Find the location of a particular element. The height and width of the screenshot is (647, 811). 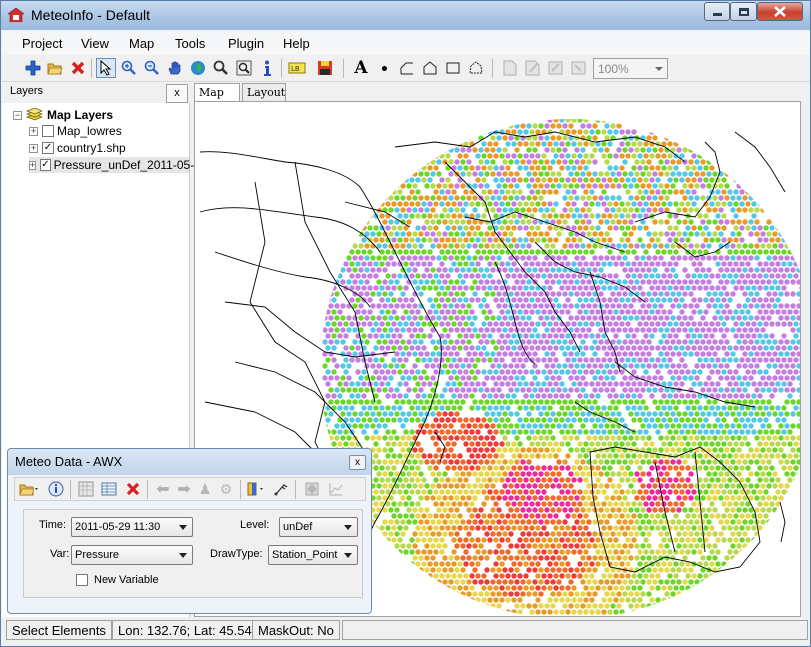

add-polyline-button is located at coordinates (407, 68).